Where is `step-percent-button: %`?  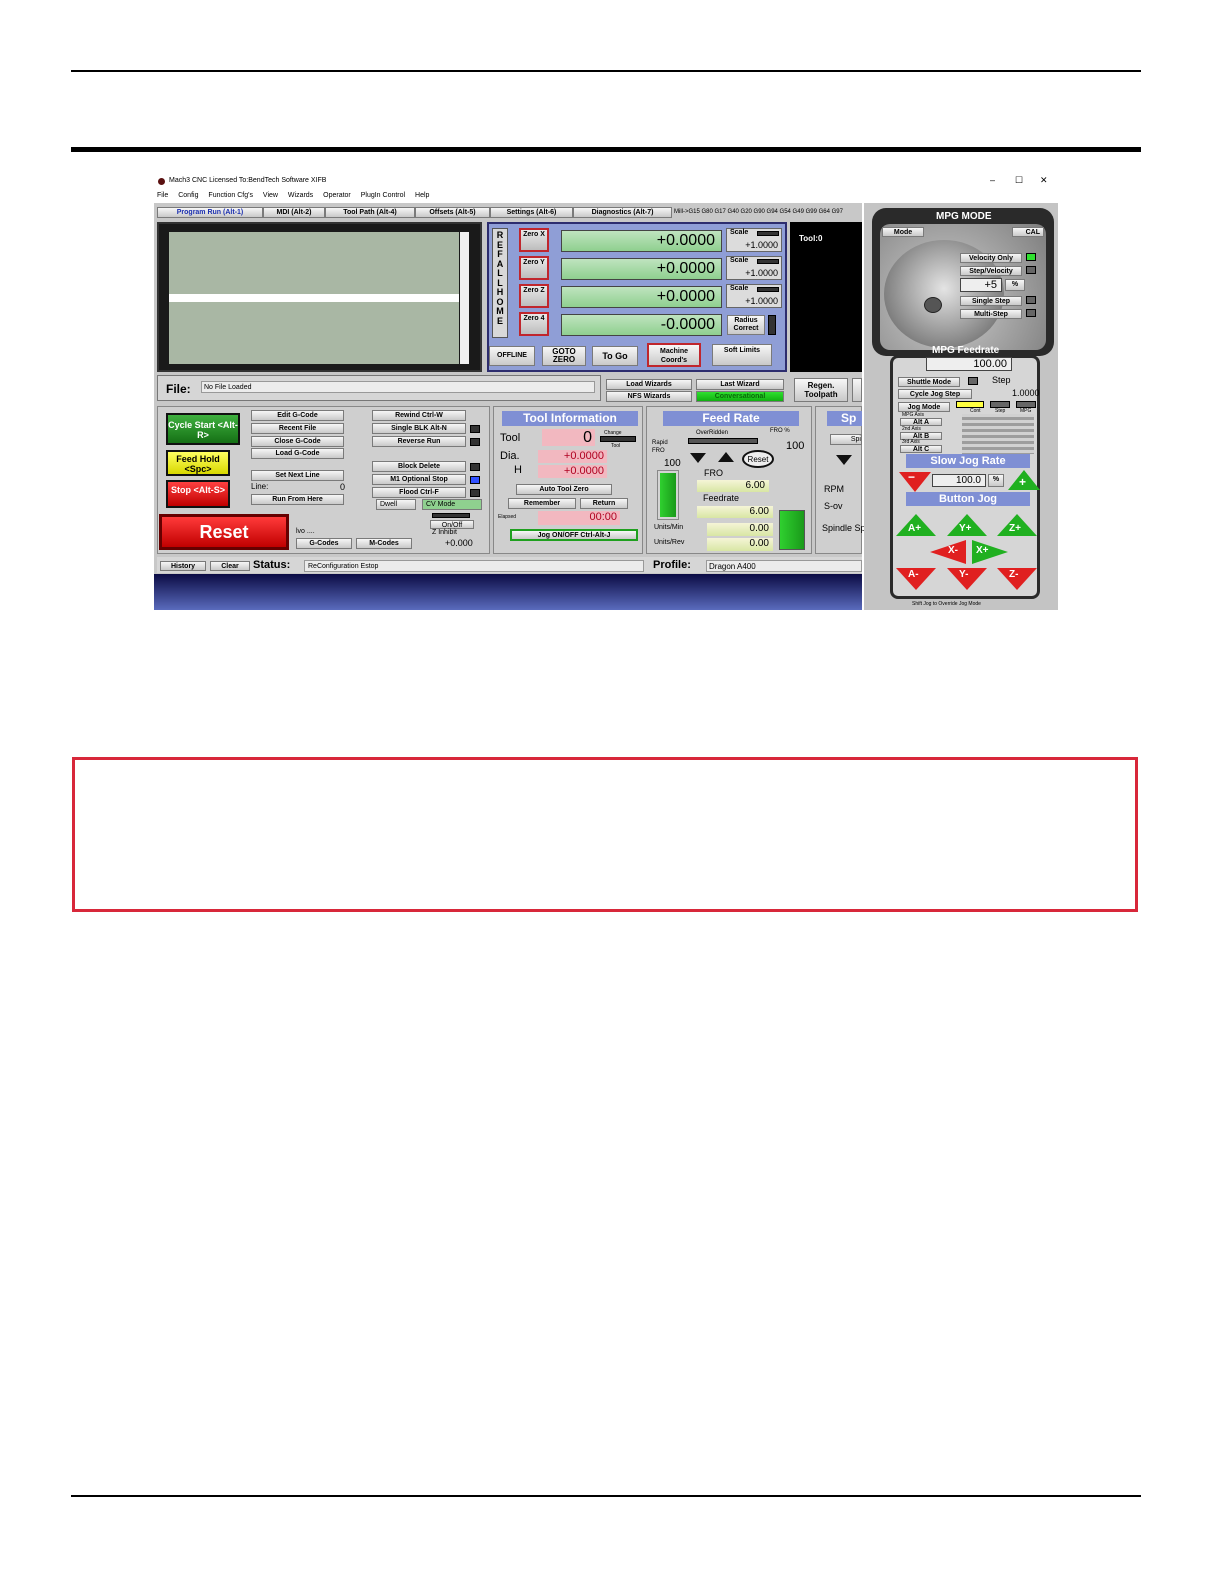
step-percent-button: % is located at coordinates (1015, 285).